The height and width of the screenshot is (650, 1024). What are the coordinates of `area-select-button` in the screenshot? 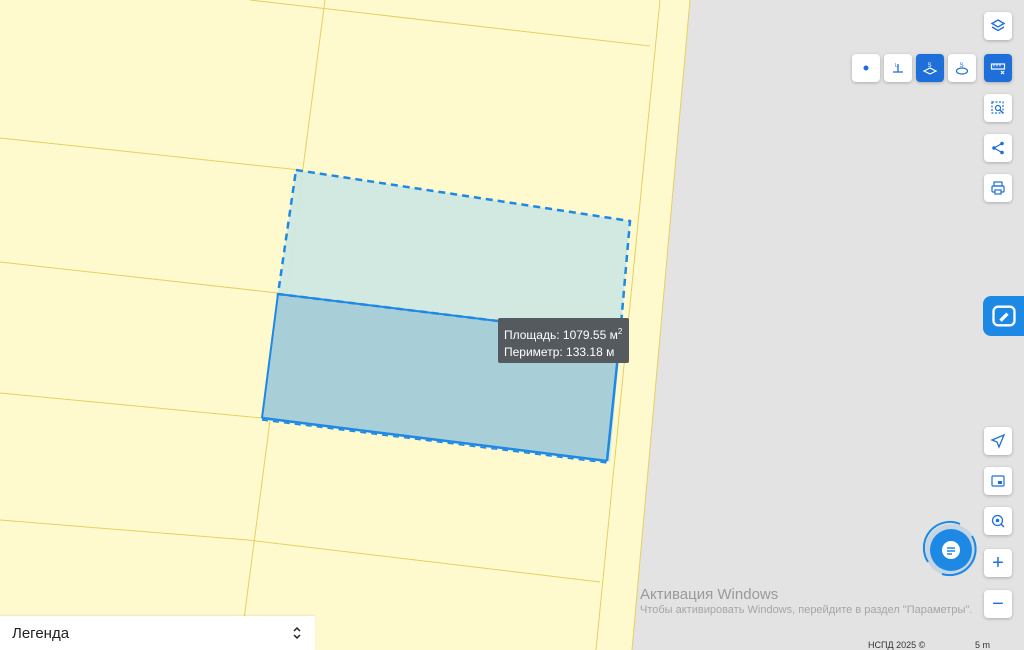 It's located at (998, 108).